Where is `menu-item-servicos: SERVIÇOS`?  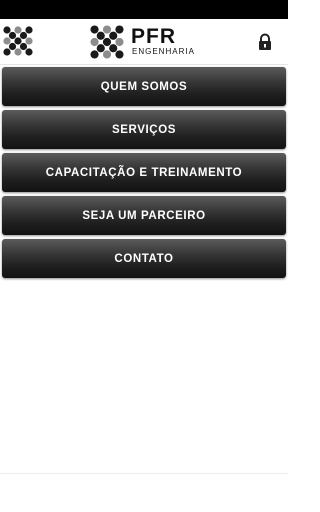
menu-item-servicos: SERVIÇOS is located at coordinates (144, 129).